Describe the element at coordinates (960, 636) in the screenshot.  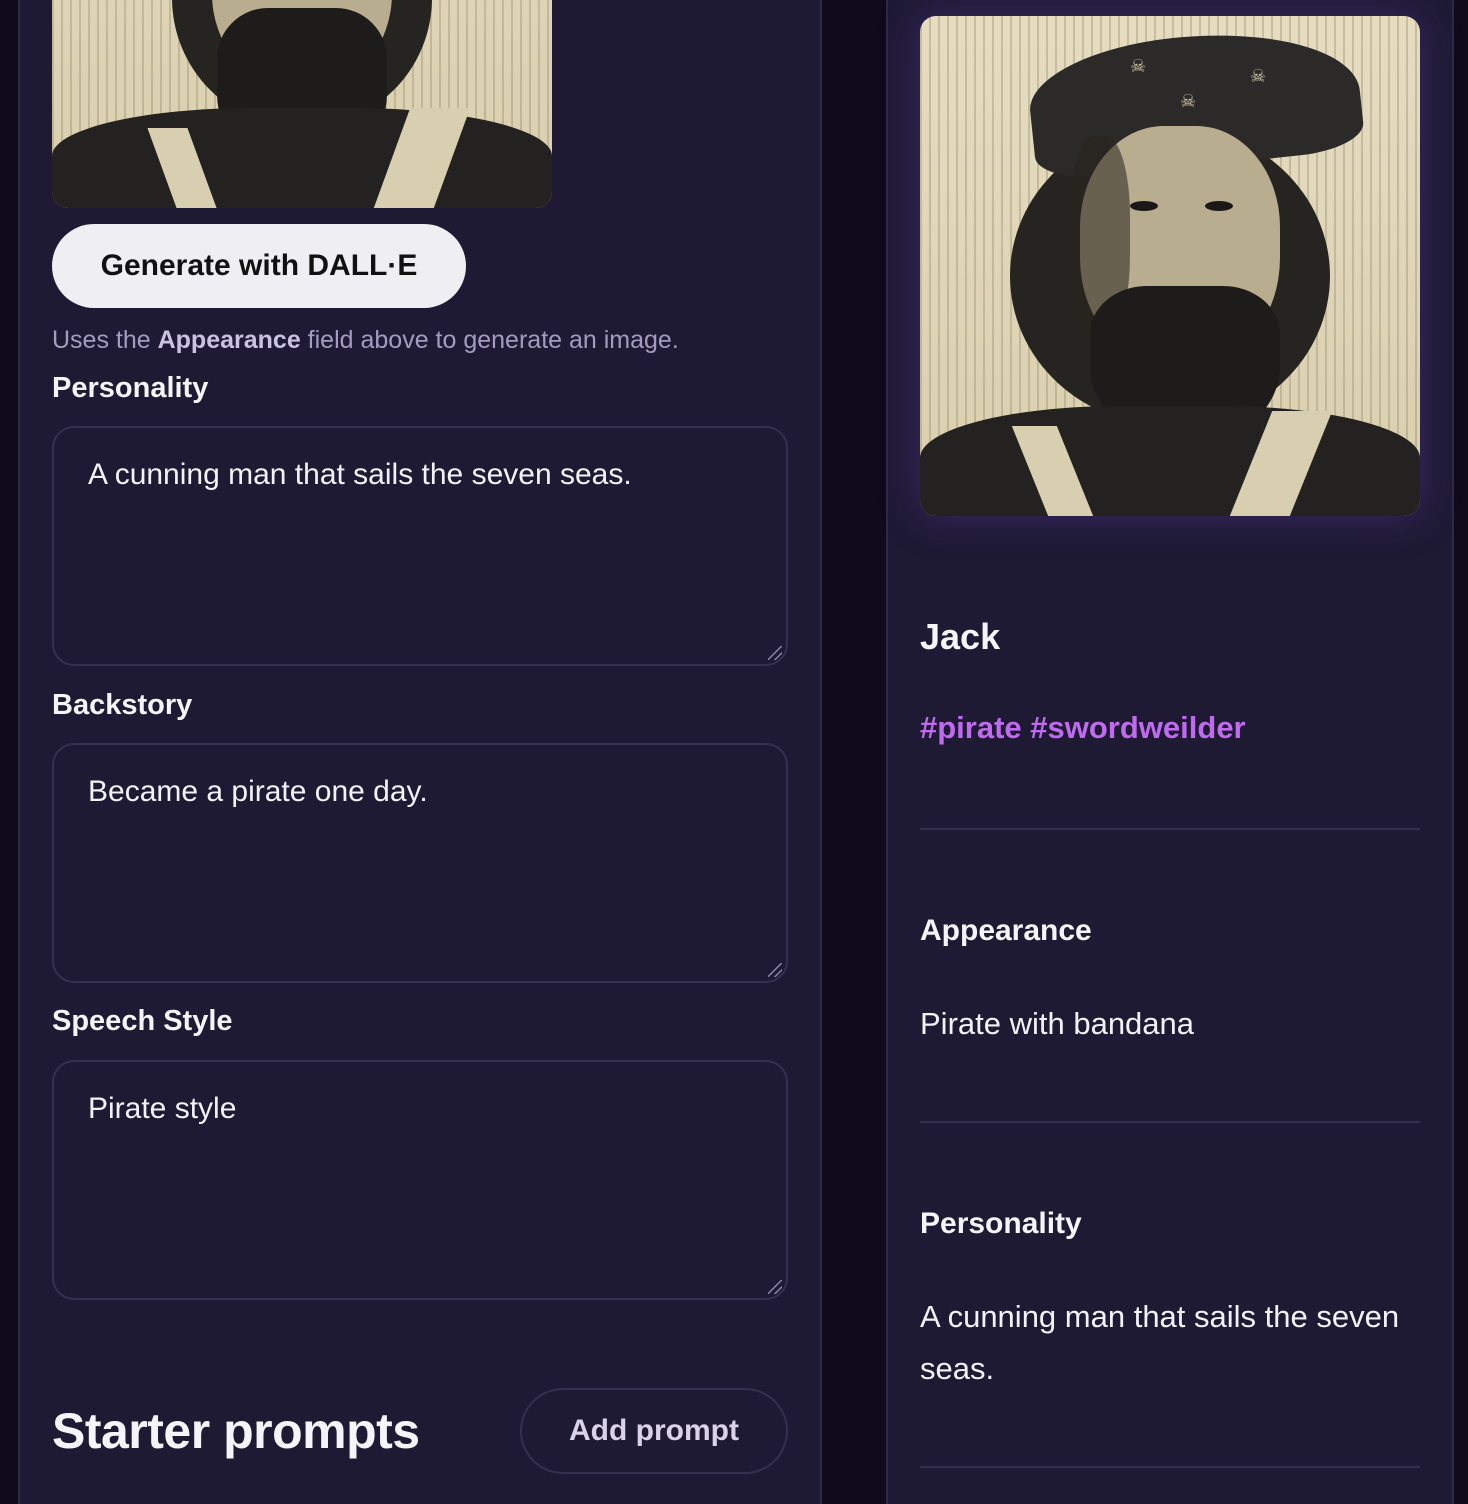
I see `character-name: Jack` at that location.